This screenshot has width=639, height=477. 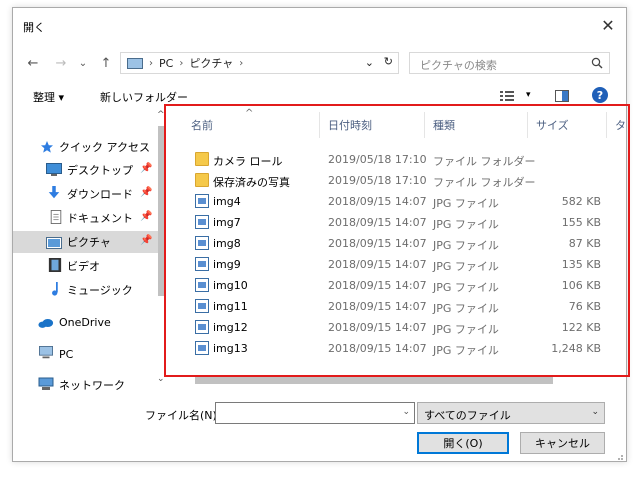 What do you see at coordinates (100, 290) in the screenshot?
I see `sidebar-item-label: ミュージック` at bounding box center [100, 290].